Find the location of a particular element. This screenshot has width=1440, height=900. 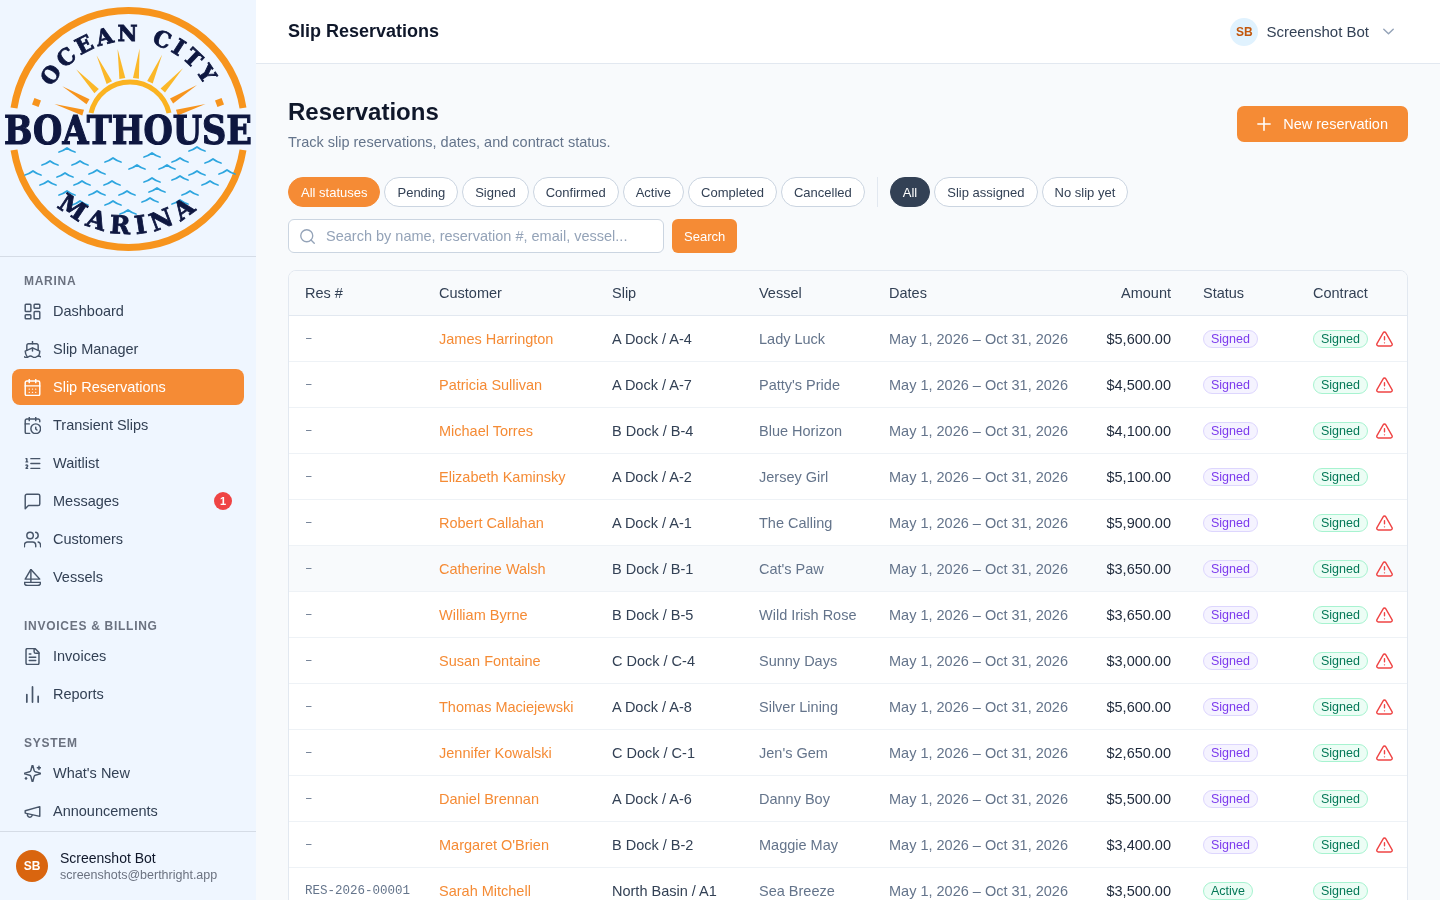

slip-location: A Dock / A-1 is located at coordinates (652, 522).